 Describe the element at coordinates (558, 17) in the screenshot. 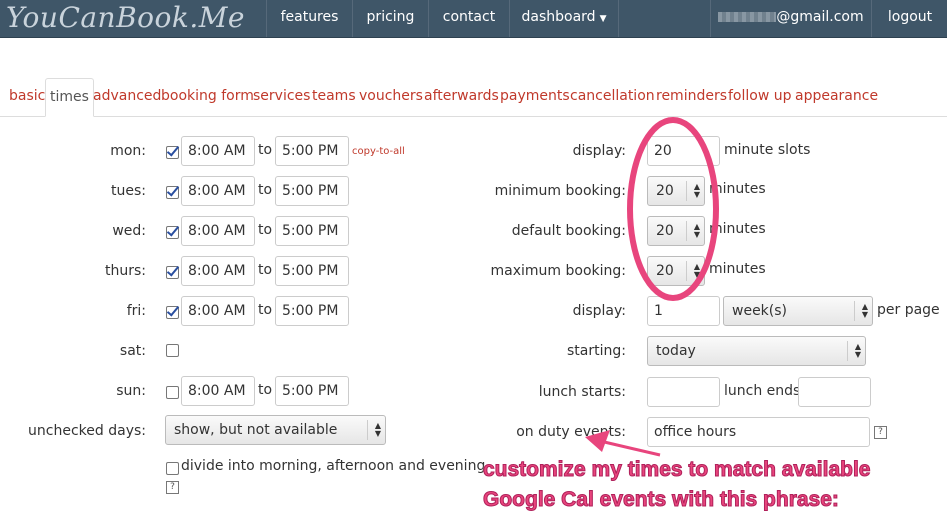

I see `nav-dashboard-label: dashboard` at that location.